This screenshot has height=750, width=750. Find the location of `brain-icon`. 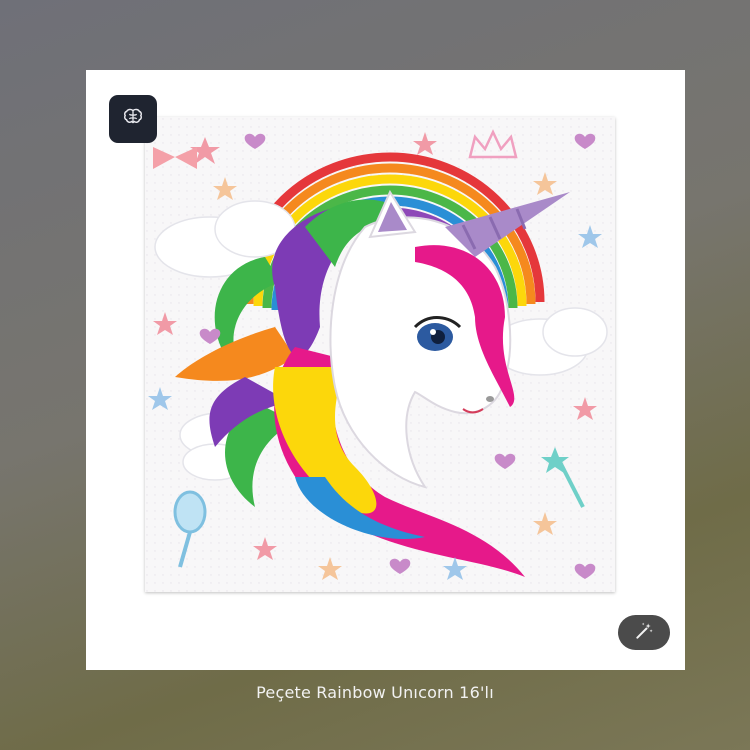

brain-icon is located at coordinates (133, 119).